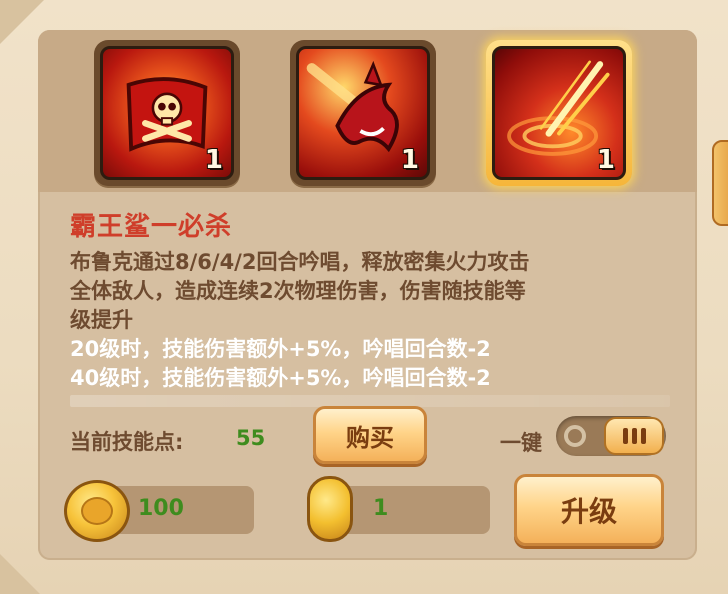 This screenshot has width=728, height=594. What do you see at coordinates (298, 291) in the screenshot?
I see `description-line: 全体敌人，造成连续2次物理伤害，伤害随技能等` at bounding box center [298, 291].